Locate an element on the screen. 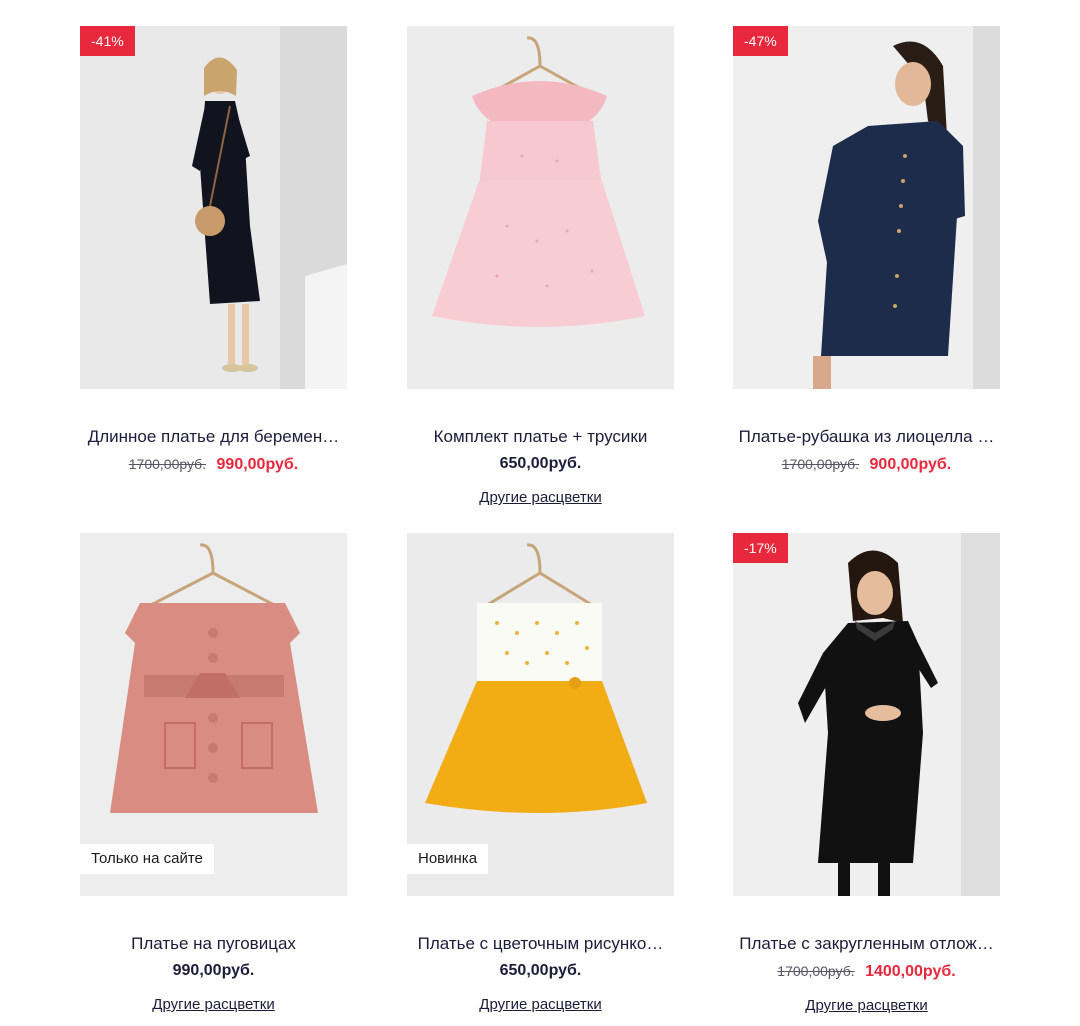 The image size is (1080, 1026). product-label-badge: Только на сайте is located at coordinates (147, 859).